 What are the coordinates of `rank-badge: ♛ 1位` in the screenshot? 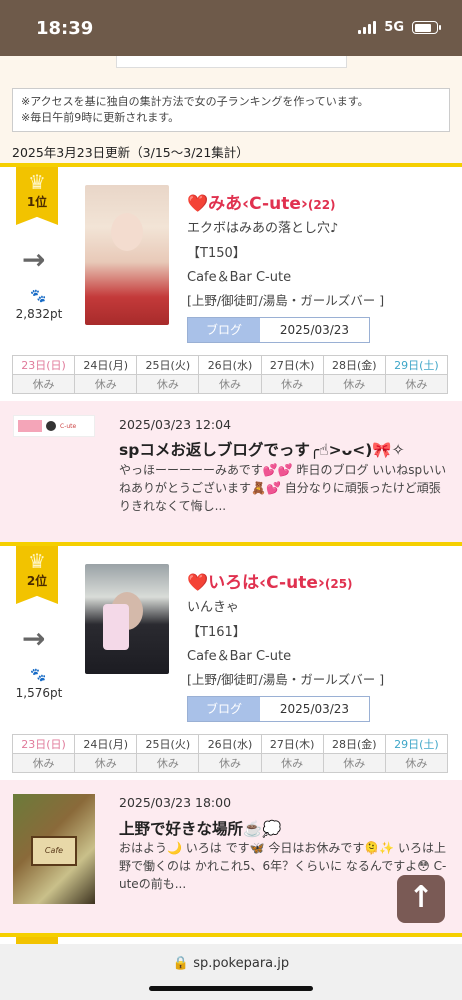 It's located at (37, 196).